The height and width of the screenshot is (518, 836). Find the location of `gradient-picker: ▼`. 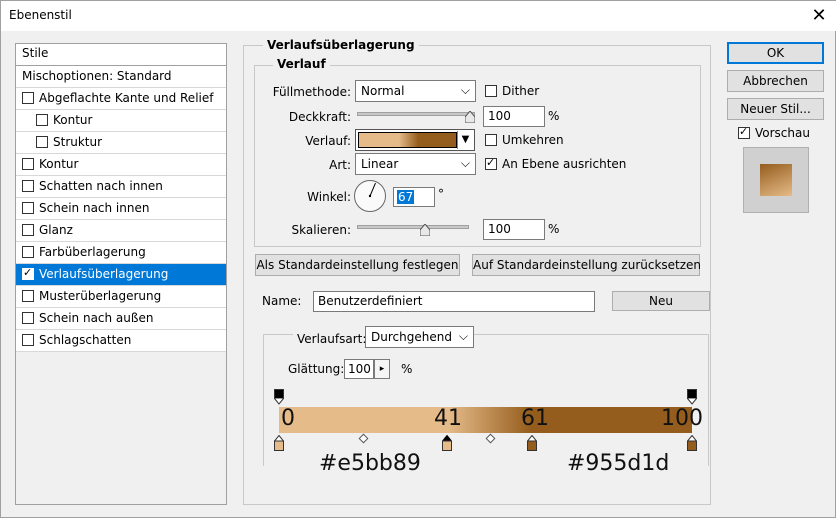

gradient-picker: ▼ is located at coordinates (415, 140).